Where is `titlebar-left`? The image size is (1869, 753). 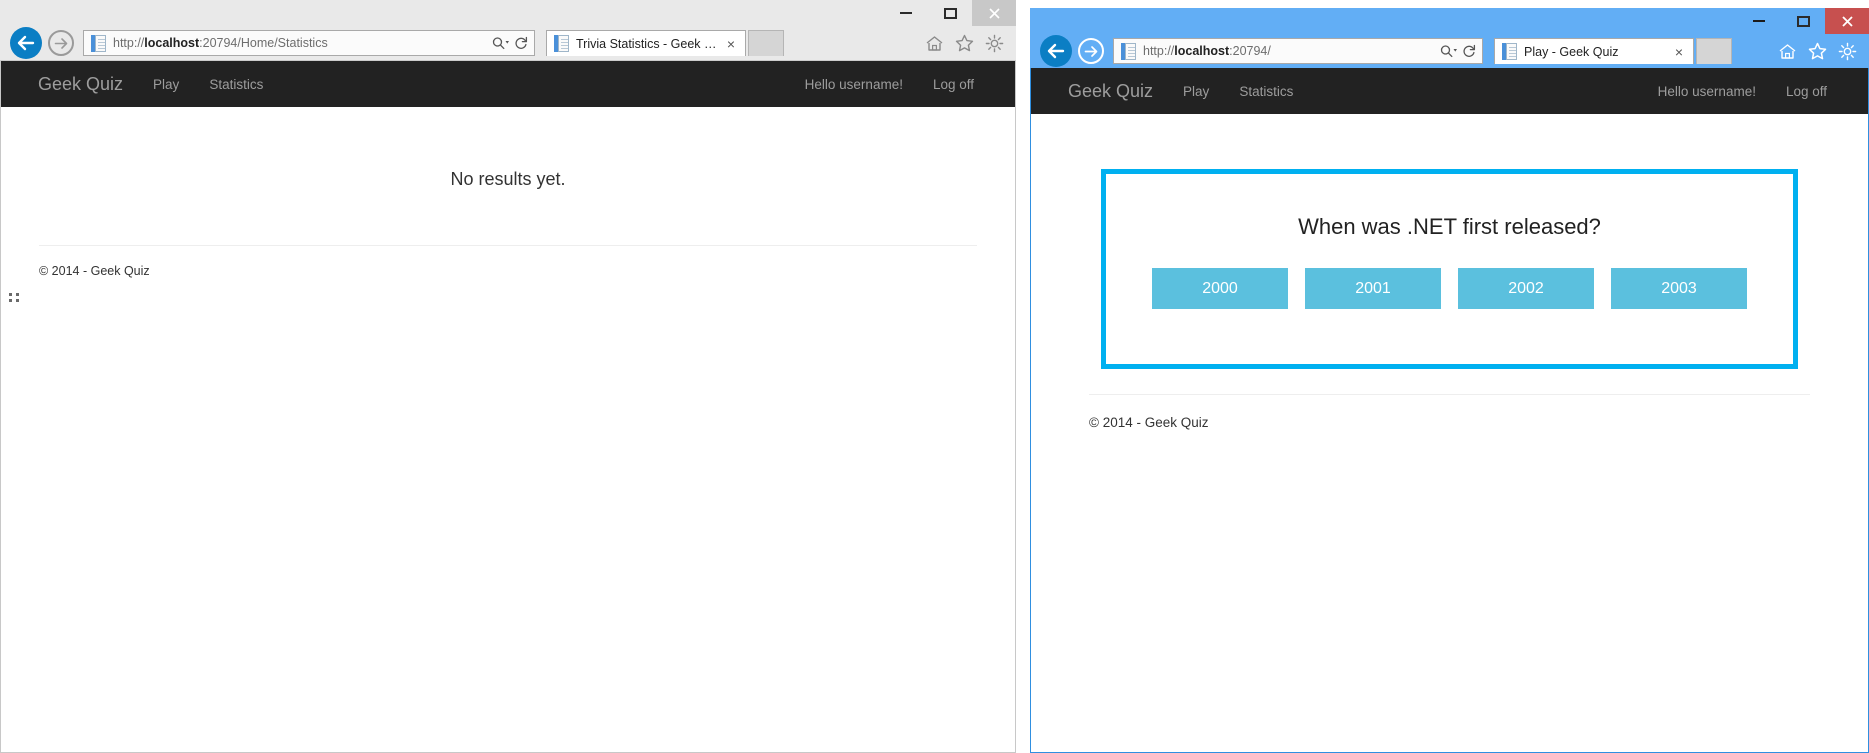
titlebar-left is located at coordinates (508, 13).